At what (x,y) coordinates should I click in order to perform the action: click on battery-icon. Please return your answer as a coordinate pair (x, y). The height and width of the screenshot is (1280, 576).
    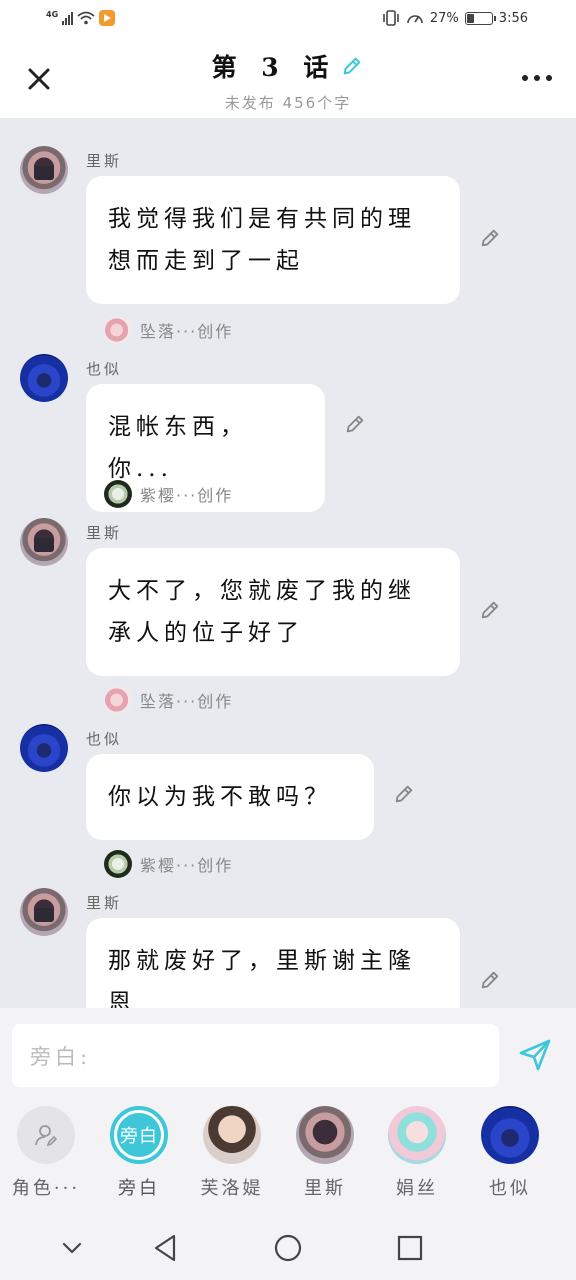
    Looking at the image, I should click on (480, 18).